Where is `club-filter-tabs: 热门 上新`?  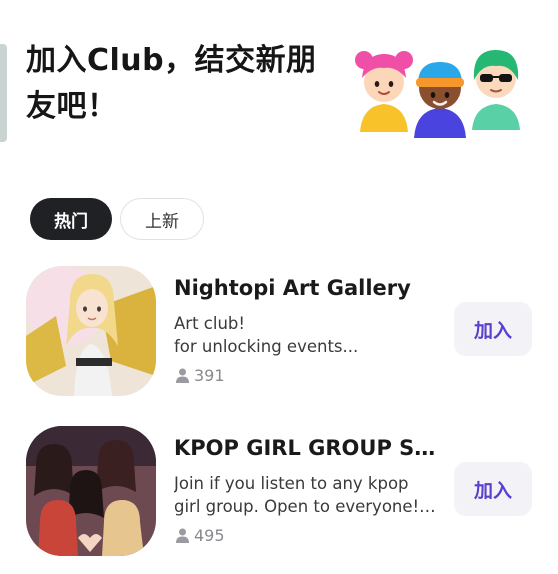
club-filter-tabs: 热门 上新 is located at coordinates (117, 219).